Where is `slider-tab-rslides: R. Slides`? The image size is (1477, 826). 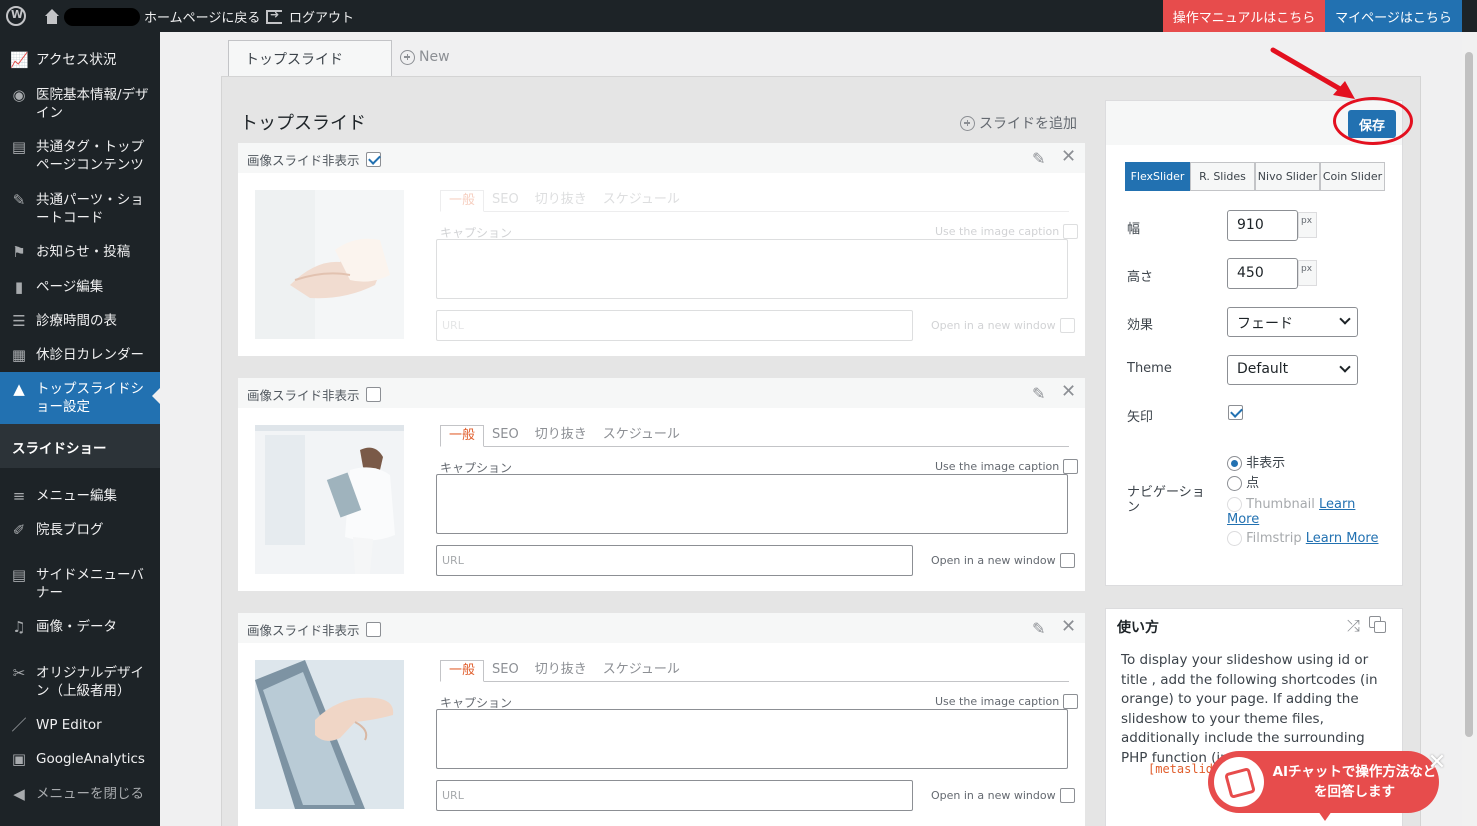 slider-tab-rslides: R. Slides is located at coordinates (1222, 176).